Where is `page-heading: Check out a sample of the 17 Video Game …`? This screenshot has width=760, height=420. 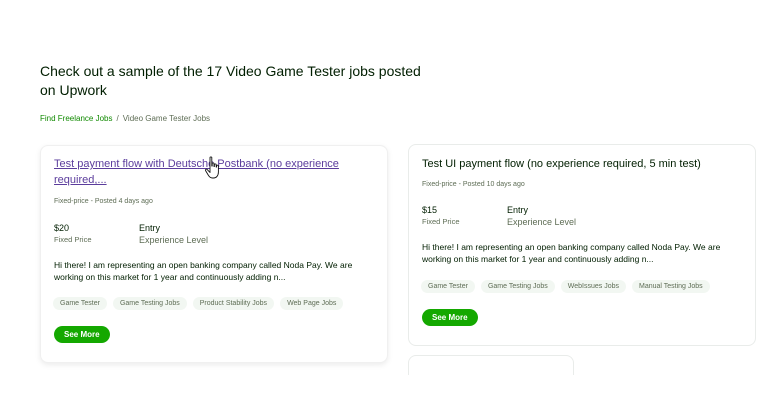 page-heading: Check out a sample of the 17 Video Game … is located at coordinates (230, 80).